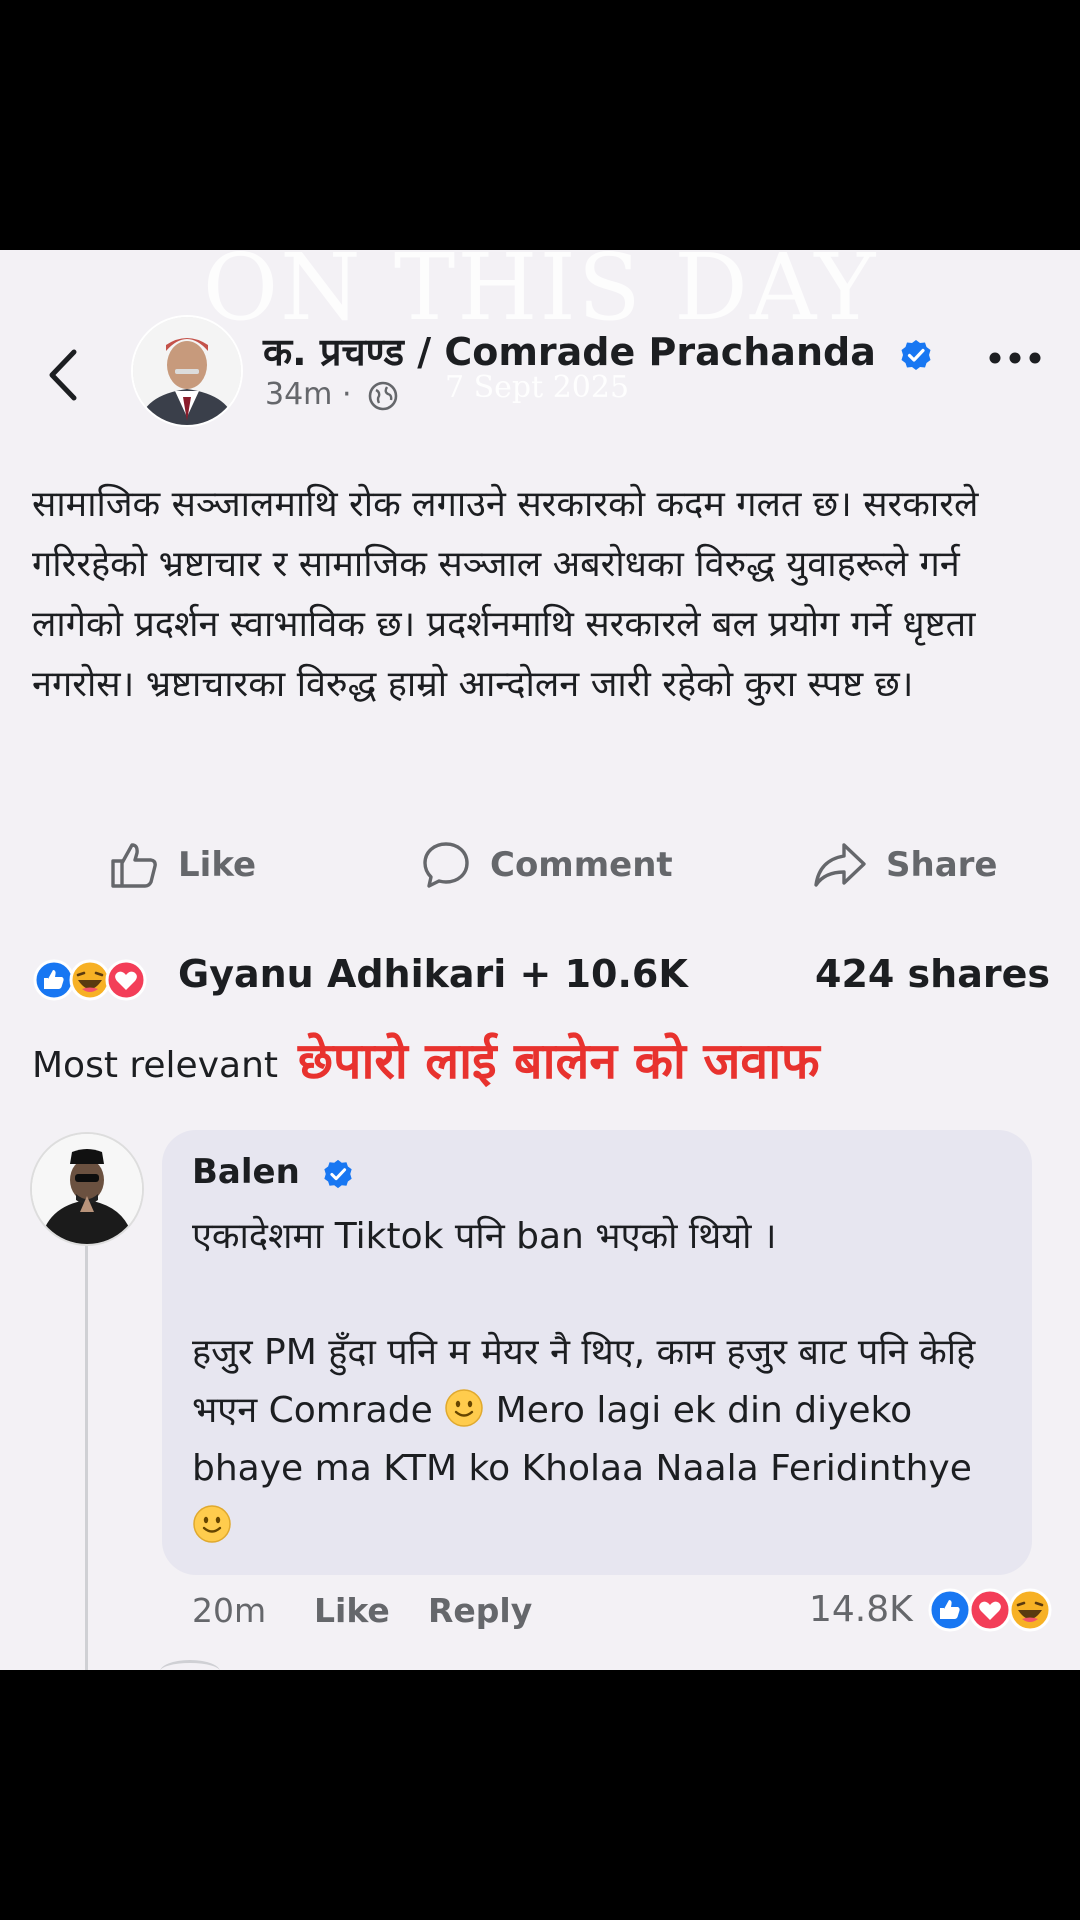 This screenshot has height=1920, width=1080. I want to click on comment-button: Comment, so click(546, 865).